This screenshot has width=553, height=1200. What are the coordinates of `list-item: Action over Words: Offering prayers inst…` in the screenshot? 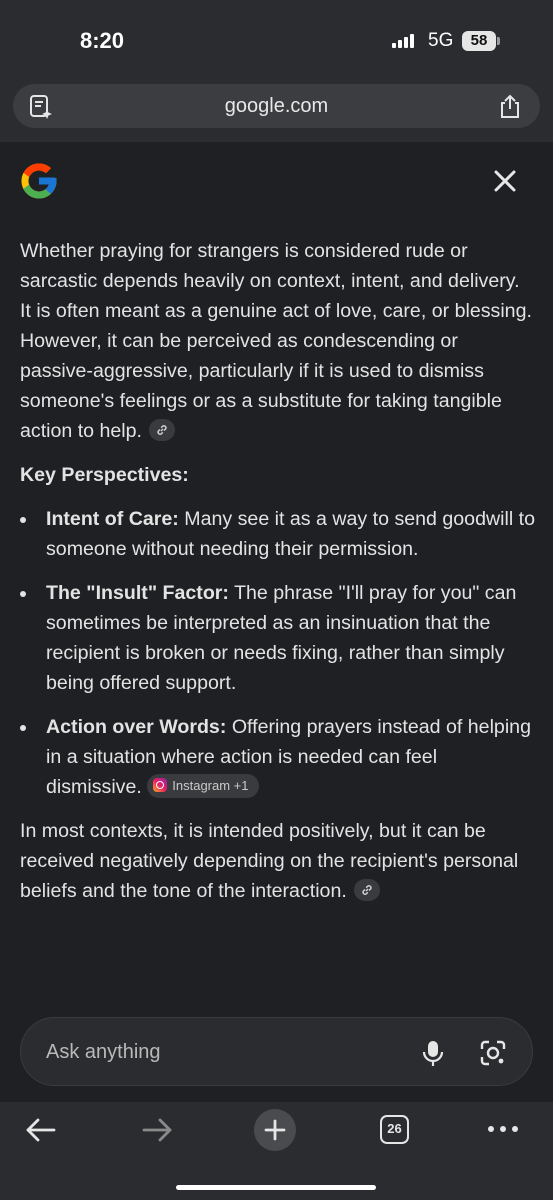 It's located at (277, 757).